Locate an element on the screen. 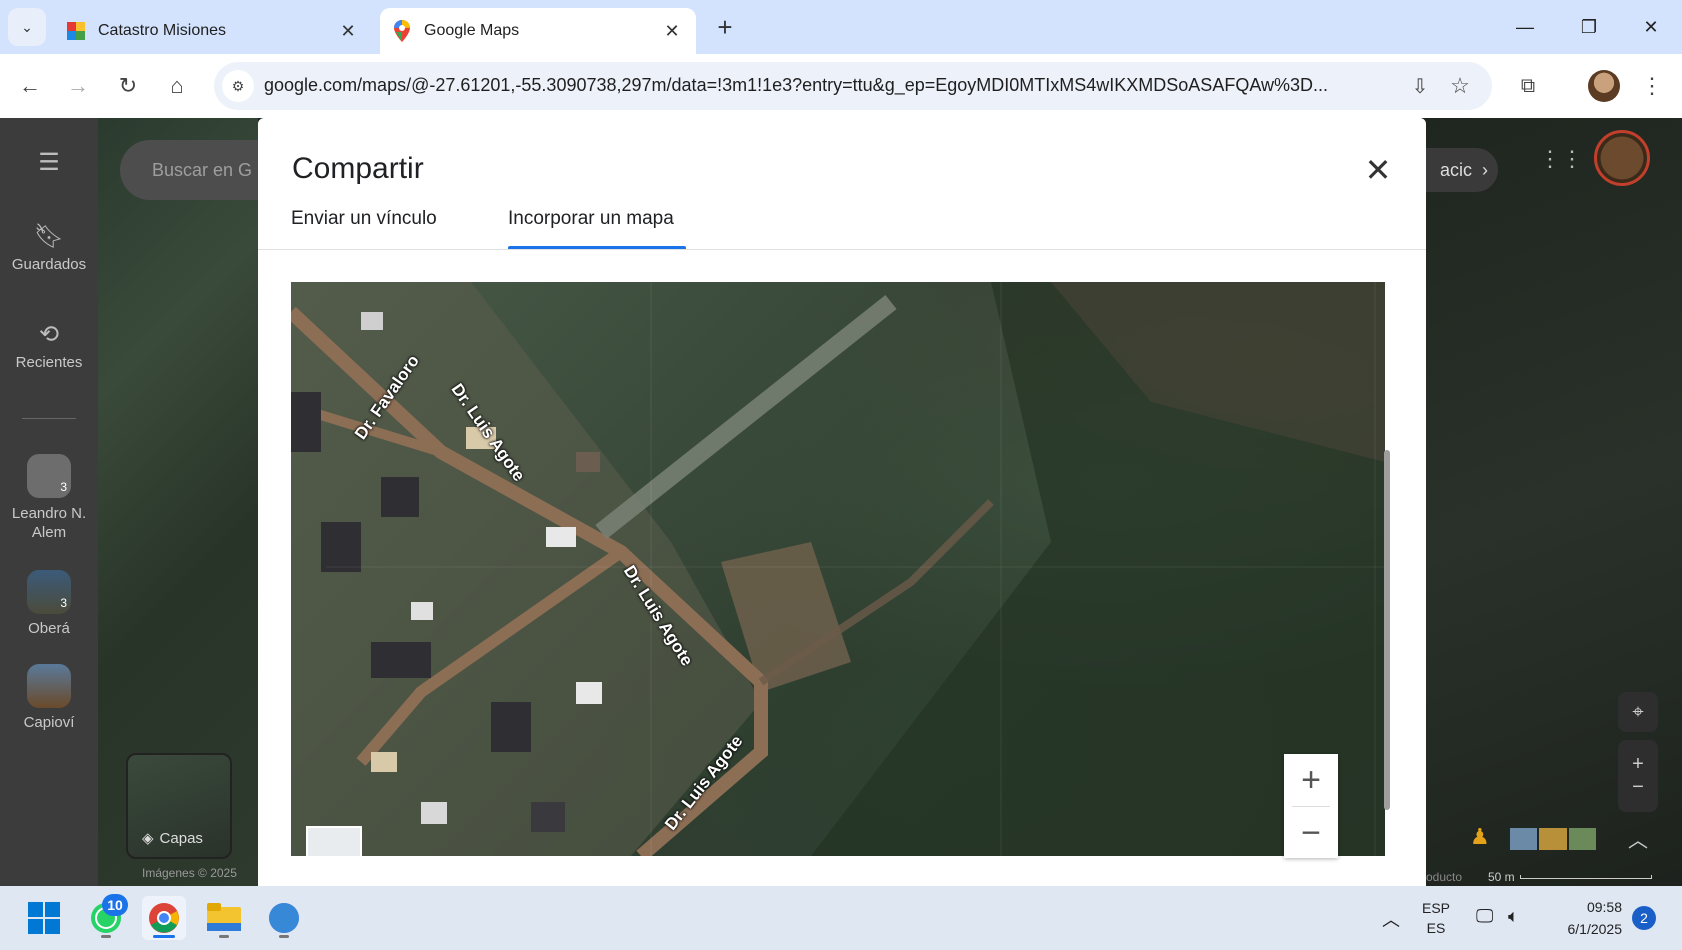  place-label: Capioví is located at coordinates (49, 722).